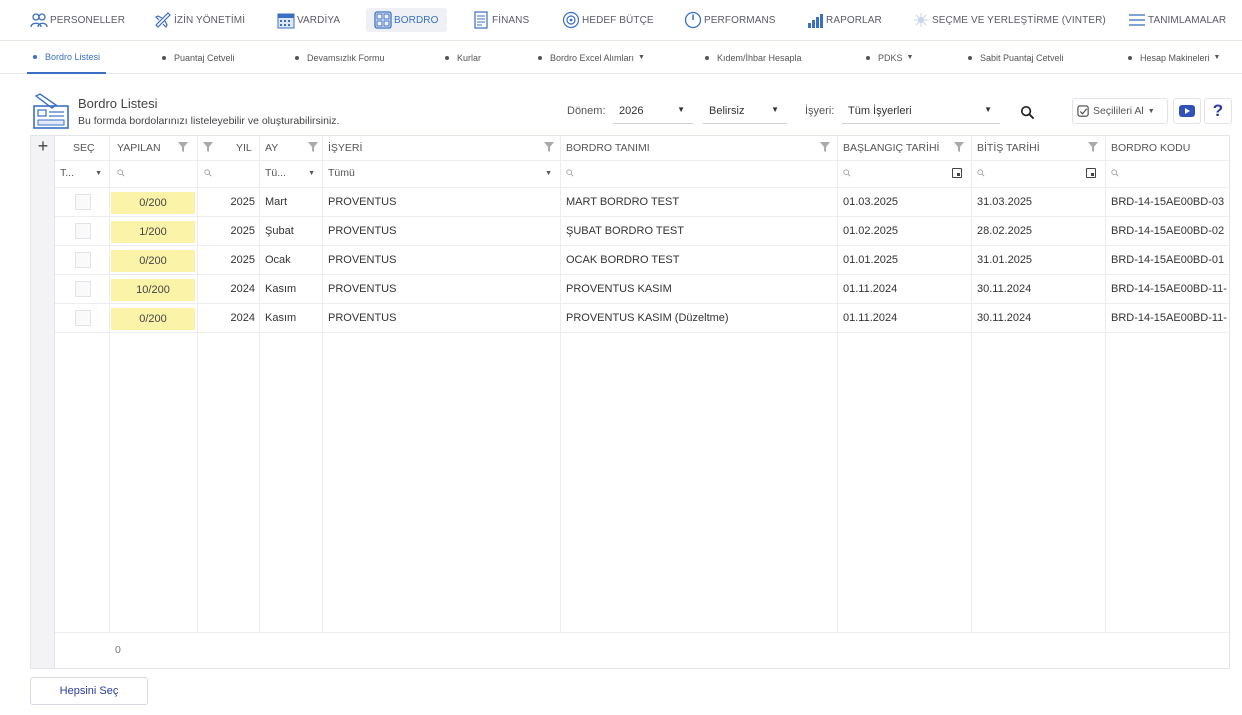 The image size is (1242, 715). Describe the element at coordinates (653, 111) in the screenshot. I see `donem-year-select: 2026 ▼` at that location.